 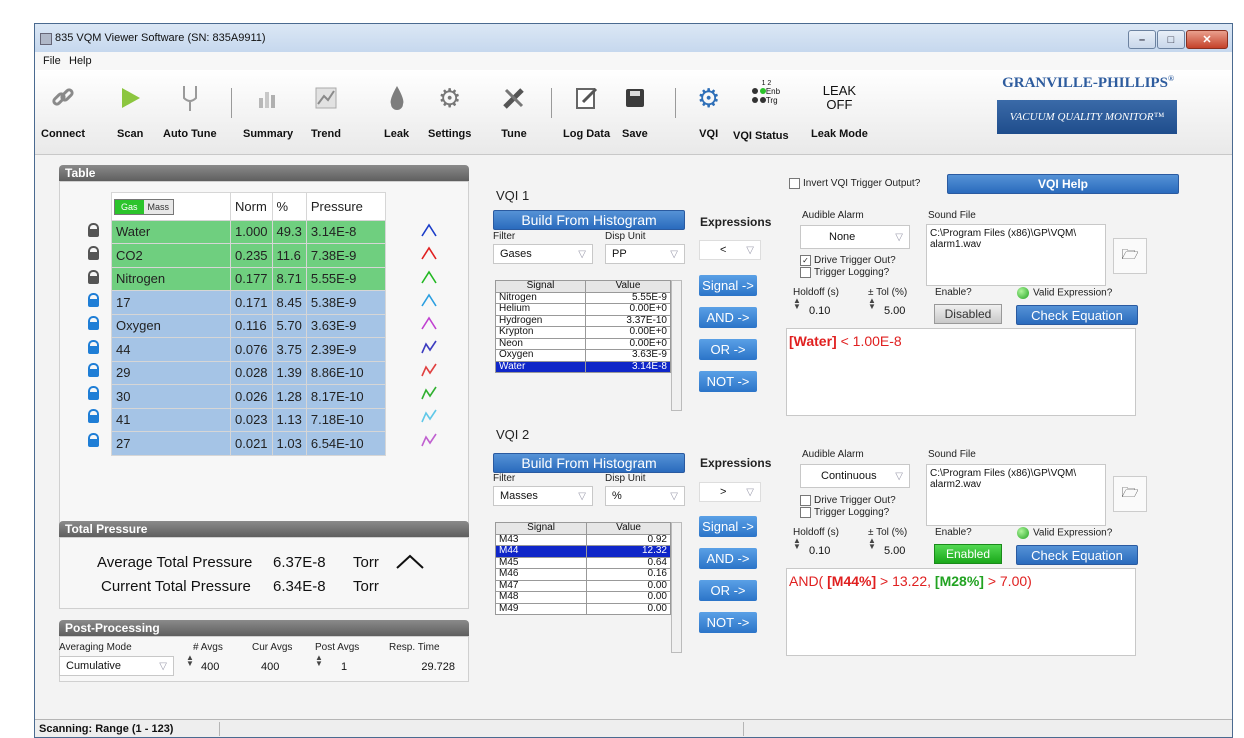 I want to click on vqi2-operator-select: > ▽, so click(x=730, y=492).